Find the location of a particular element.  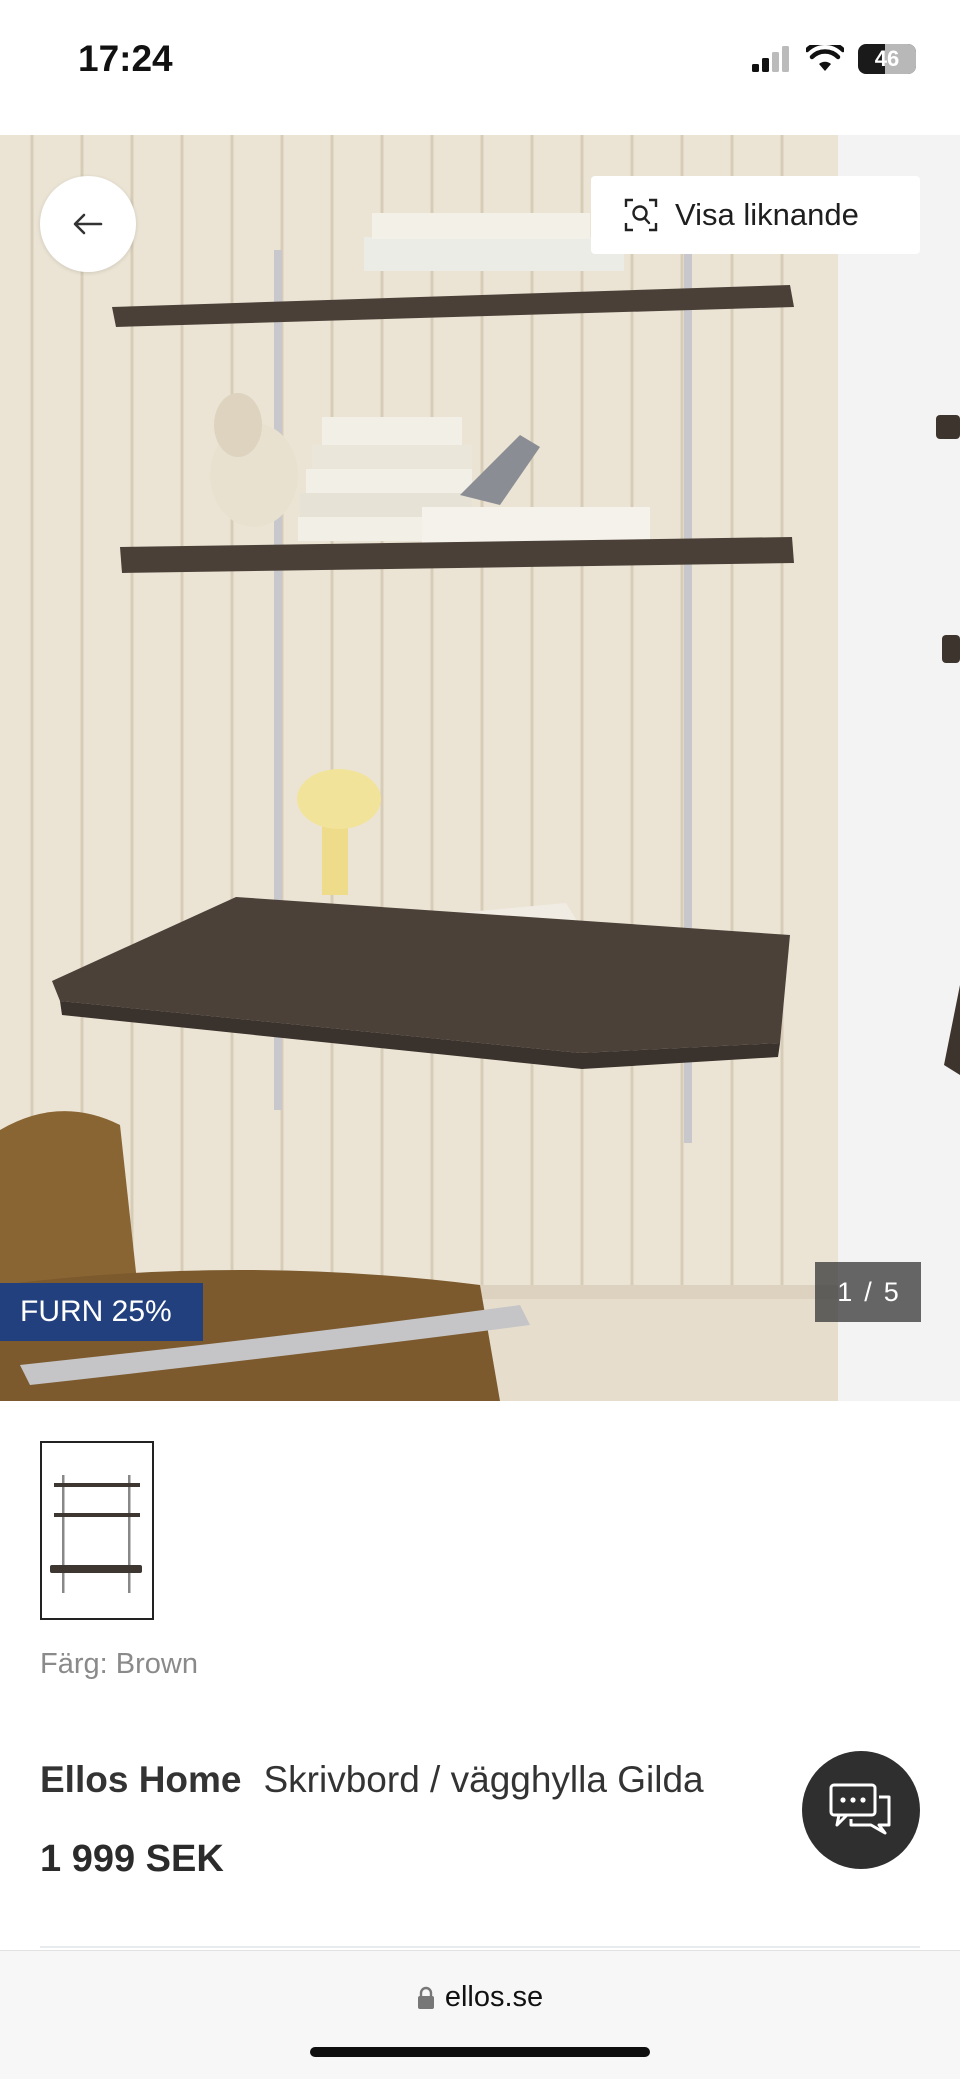

home-indicator is located at coordinates (480, 2052).